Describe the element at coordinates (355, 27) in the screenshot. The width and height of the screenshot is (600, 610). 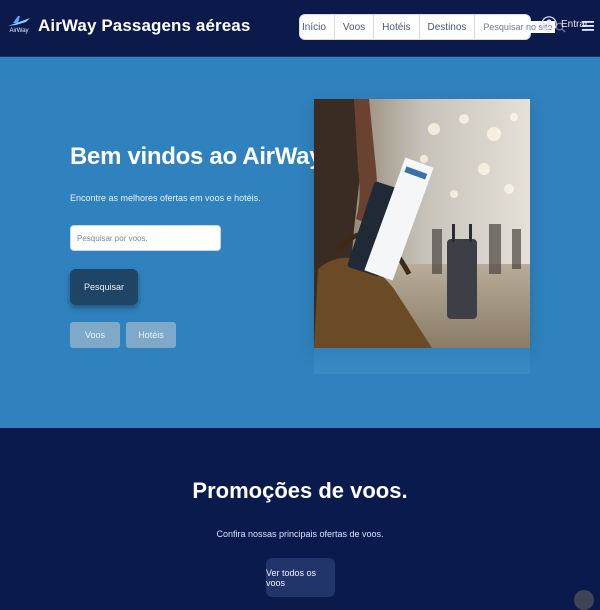
I see `nav-item-voos: Voos` at that location.